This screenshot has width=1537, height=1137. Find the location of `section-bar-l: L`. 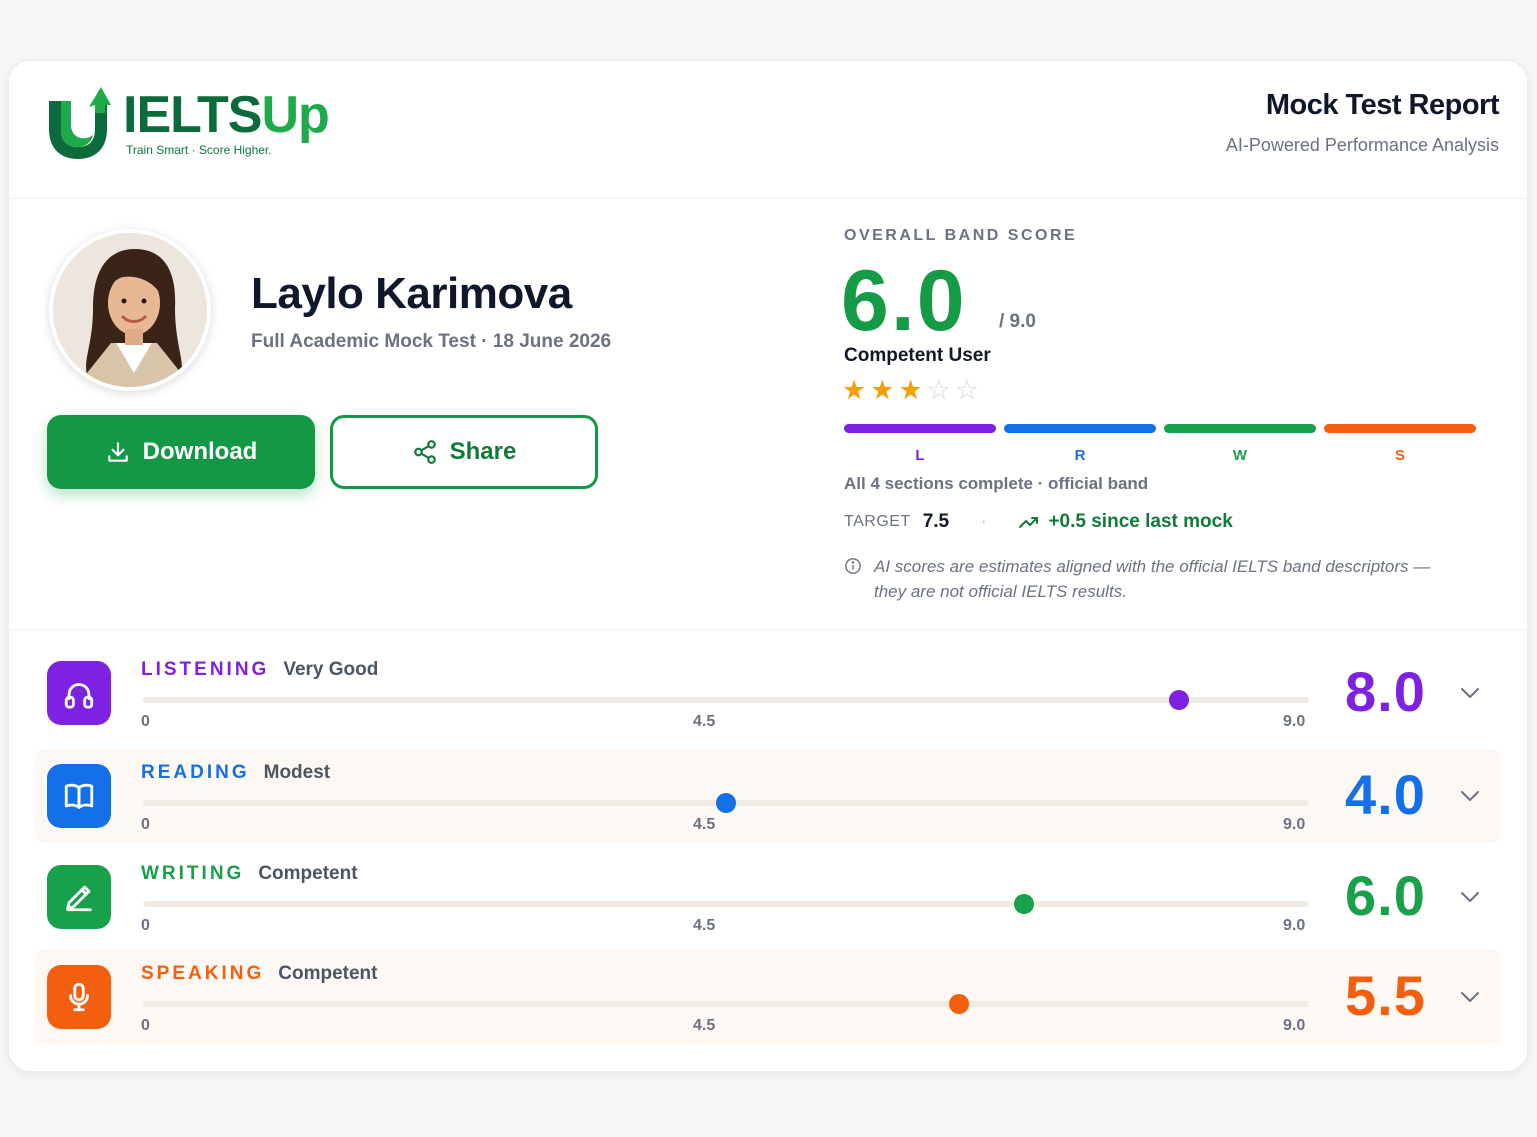

section-bar-l: L is located at coordinates (920, 444).